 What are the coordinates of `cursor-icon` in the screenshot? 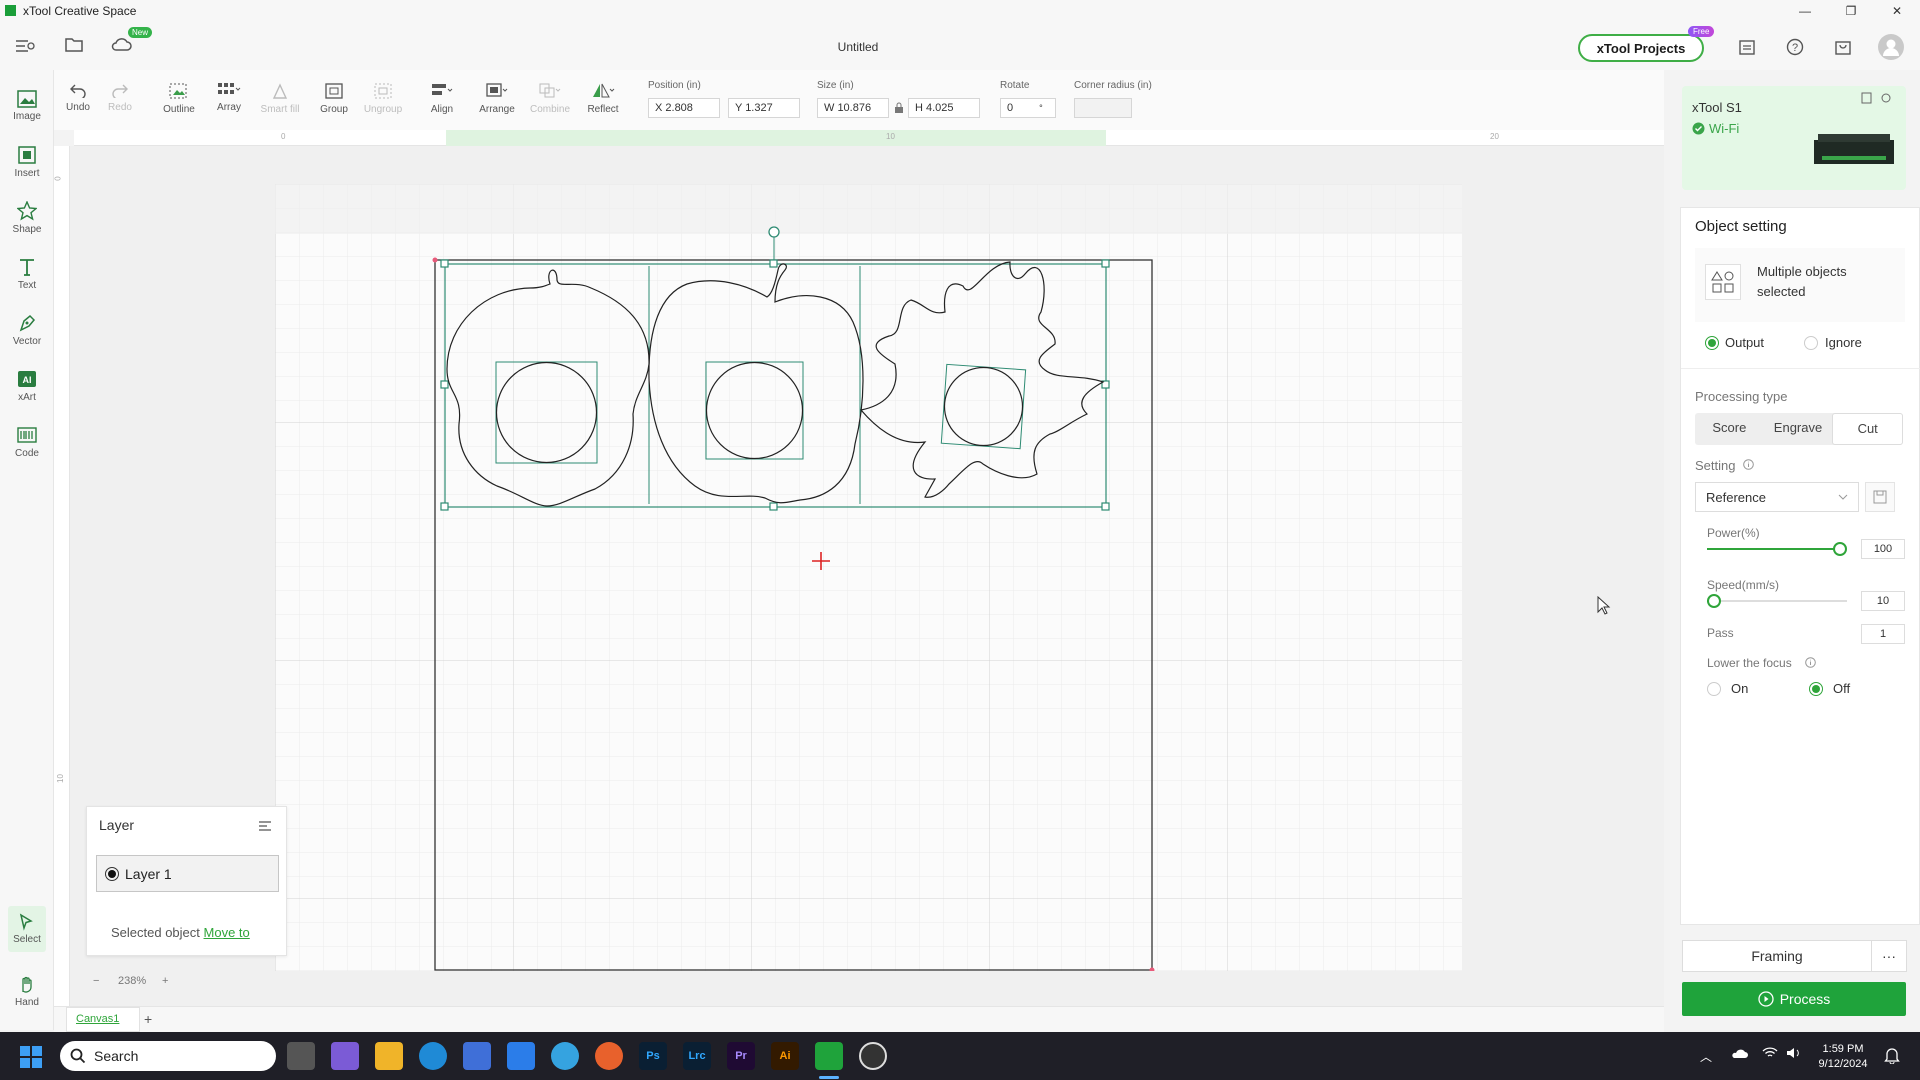 It's located at (26, 922).